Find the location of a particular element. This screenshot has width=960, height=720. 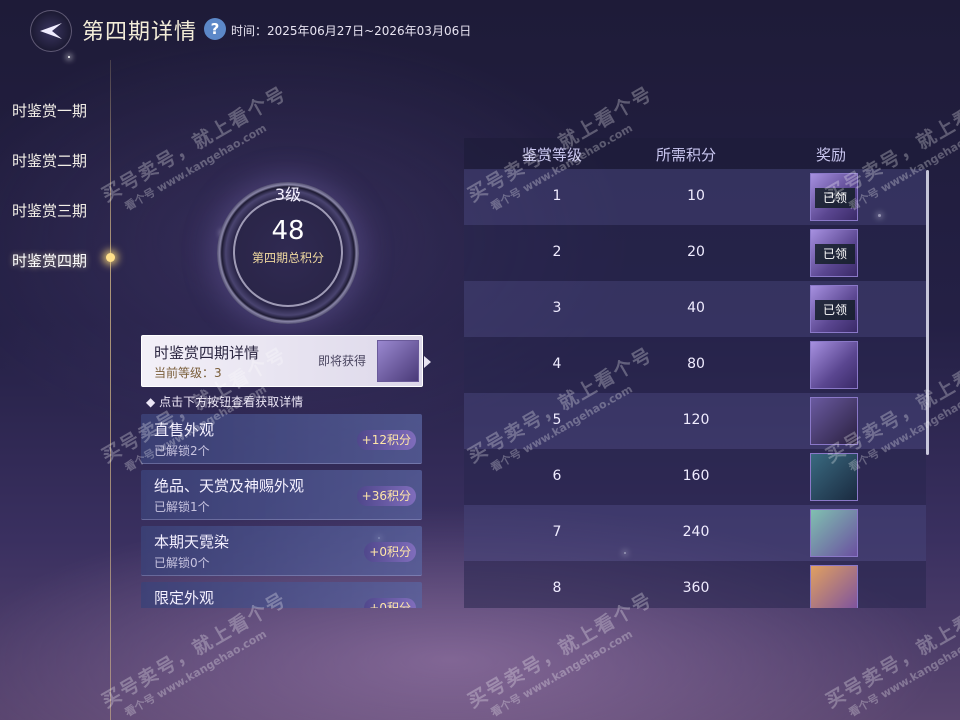

caret-right-icon is located at coordinates (427, 362).